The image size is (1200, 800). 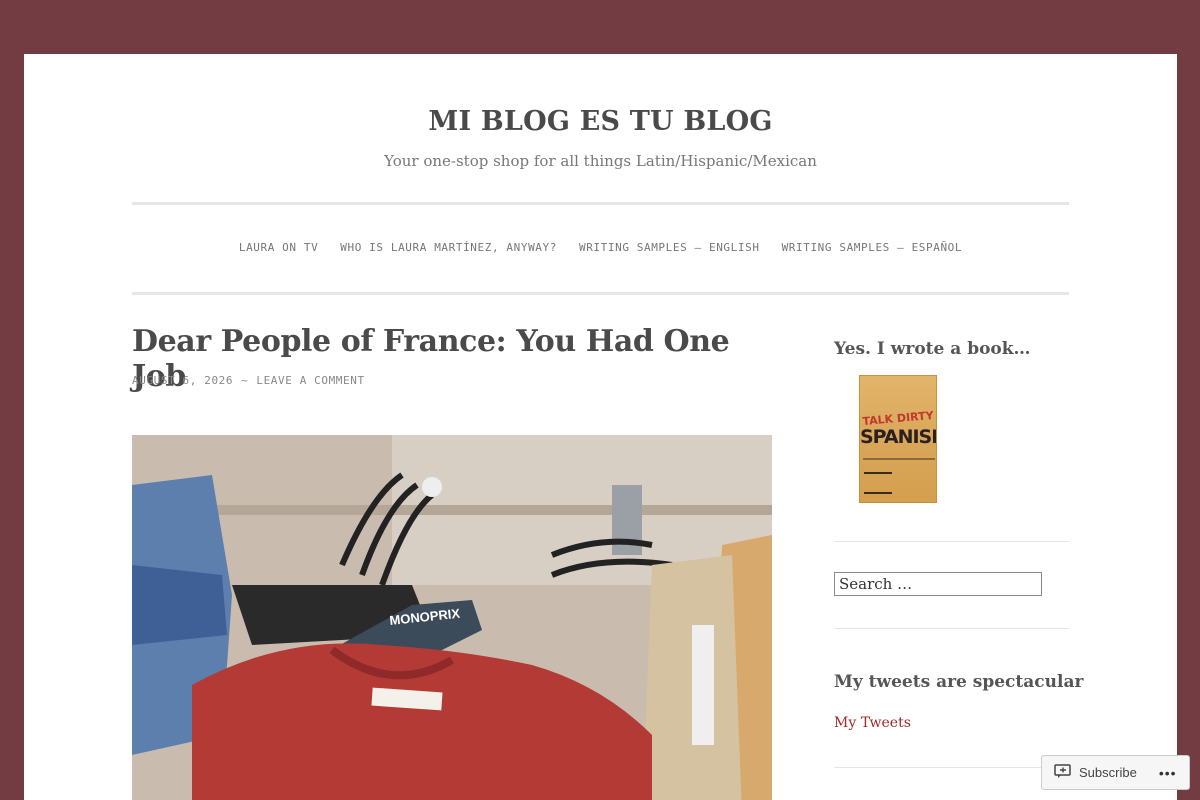 What do you see at coordinates (278, 247) in the screenshot?
I see `nav-item-laura-on-tv: LAURA ON TV` at bounding box center [278, 247].